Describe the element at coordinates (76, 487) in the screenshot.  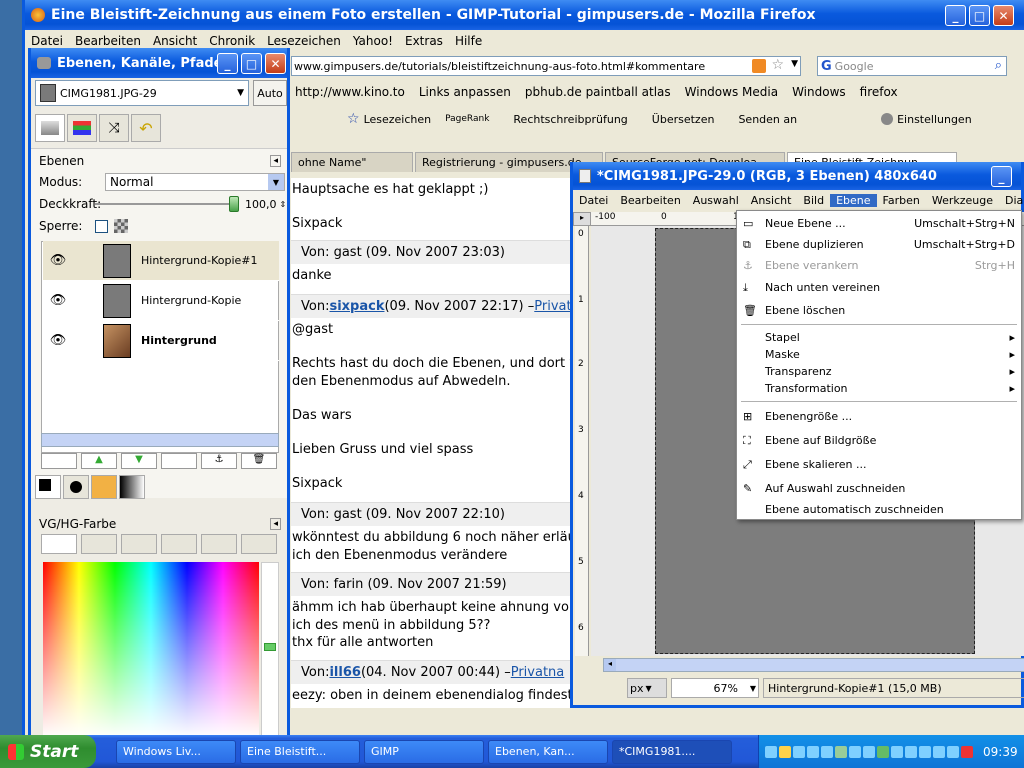
I see `brush-tab` at that location.